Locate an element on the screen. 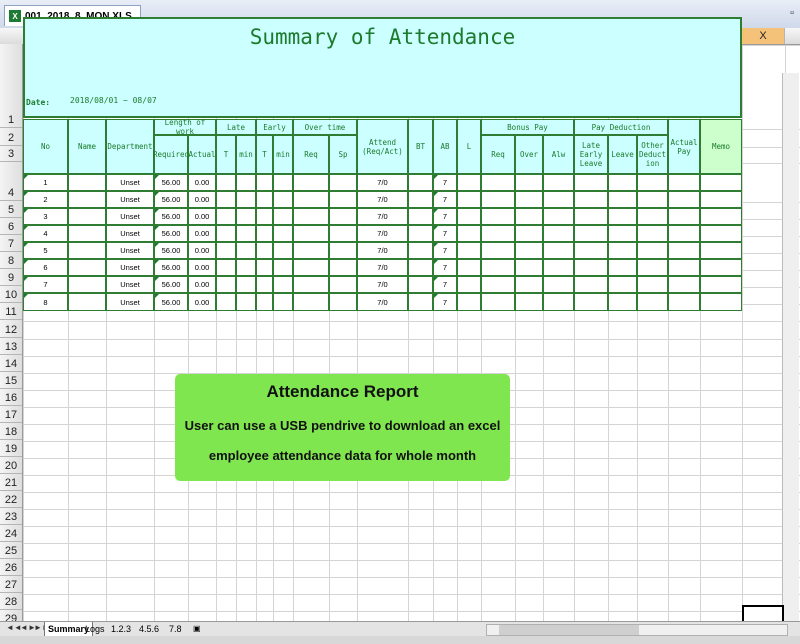  horizontal-scrollbar is located at coordinates (637, 630).